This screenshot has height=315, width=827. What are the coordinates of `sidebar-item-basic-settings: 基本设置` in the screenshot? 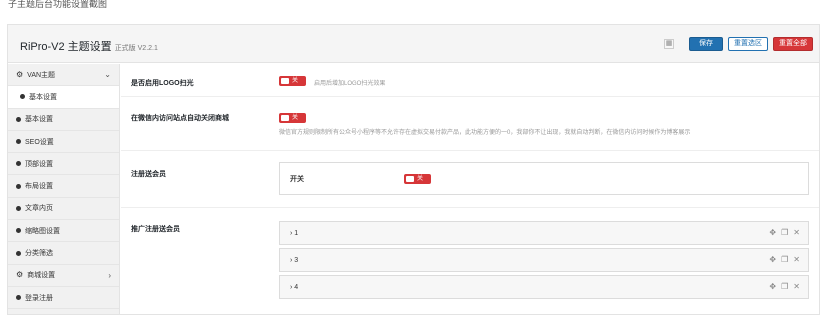 It's located at (63, 119).